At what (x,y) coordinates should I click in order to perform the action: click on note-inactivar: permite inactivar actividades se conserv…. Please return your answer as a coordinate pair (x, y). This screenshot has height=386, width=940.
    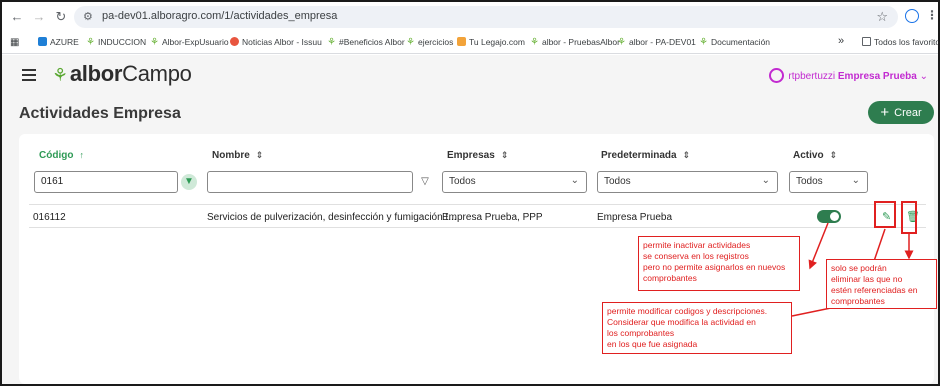
    Looking at the image, I should click on (719, 263).